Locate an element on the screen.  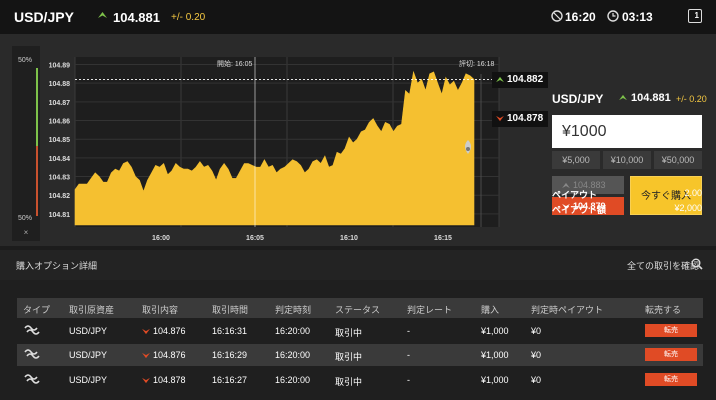
current-up-rate: 104.882 is located at coordinates (520, 80).